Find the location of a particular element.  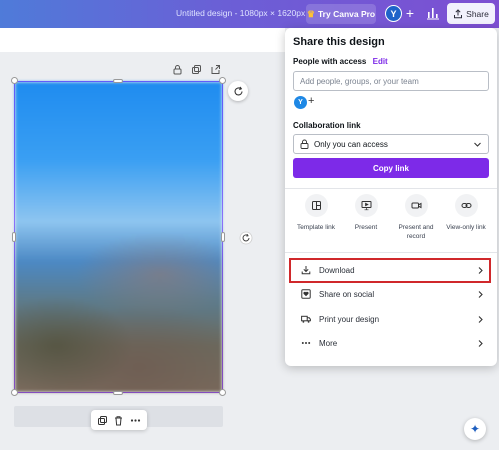

refresh-icon is located at coordinates (238, 90).